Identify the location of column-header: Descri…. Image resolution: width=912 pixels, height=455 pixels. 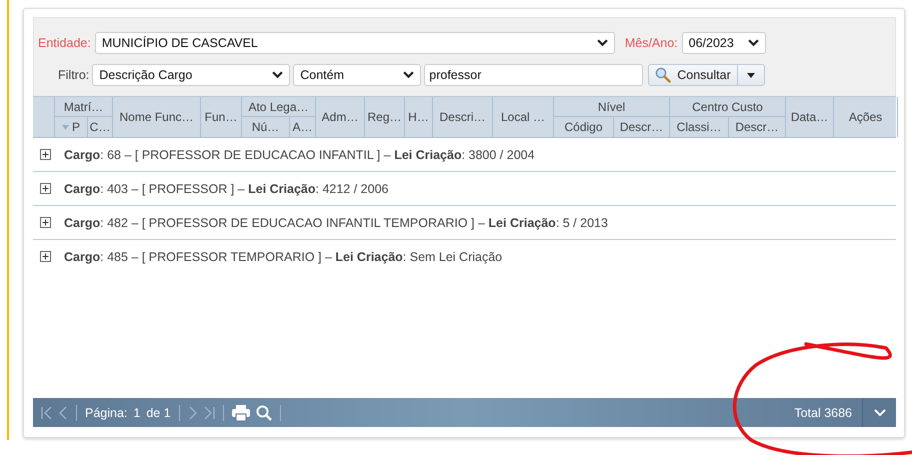
(463, 117).